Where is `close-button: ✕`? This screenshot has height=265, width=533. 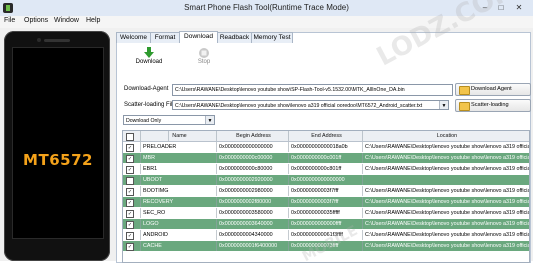
close-button: ✕ is located at coordinates (519, 7).